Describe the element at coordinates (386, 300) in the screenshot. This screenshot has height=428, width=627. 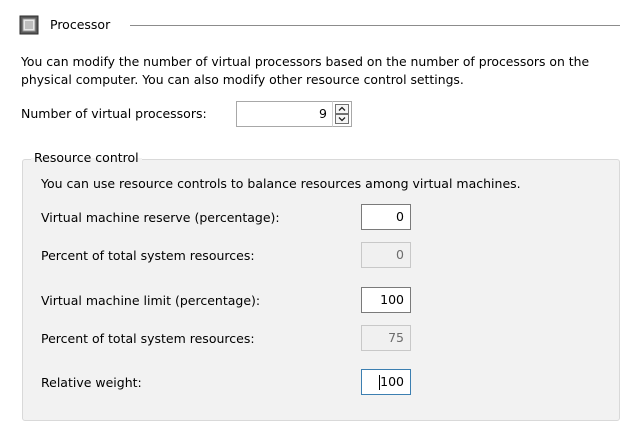
I see `limit-input: 100` at that location.